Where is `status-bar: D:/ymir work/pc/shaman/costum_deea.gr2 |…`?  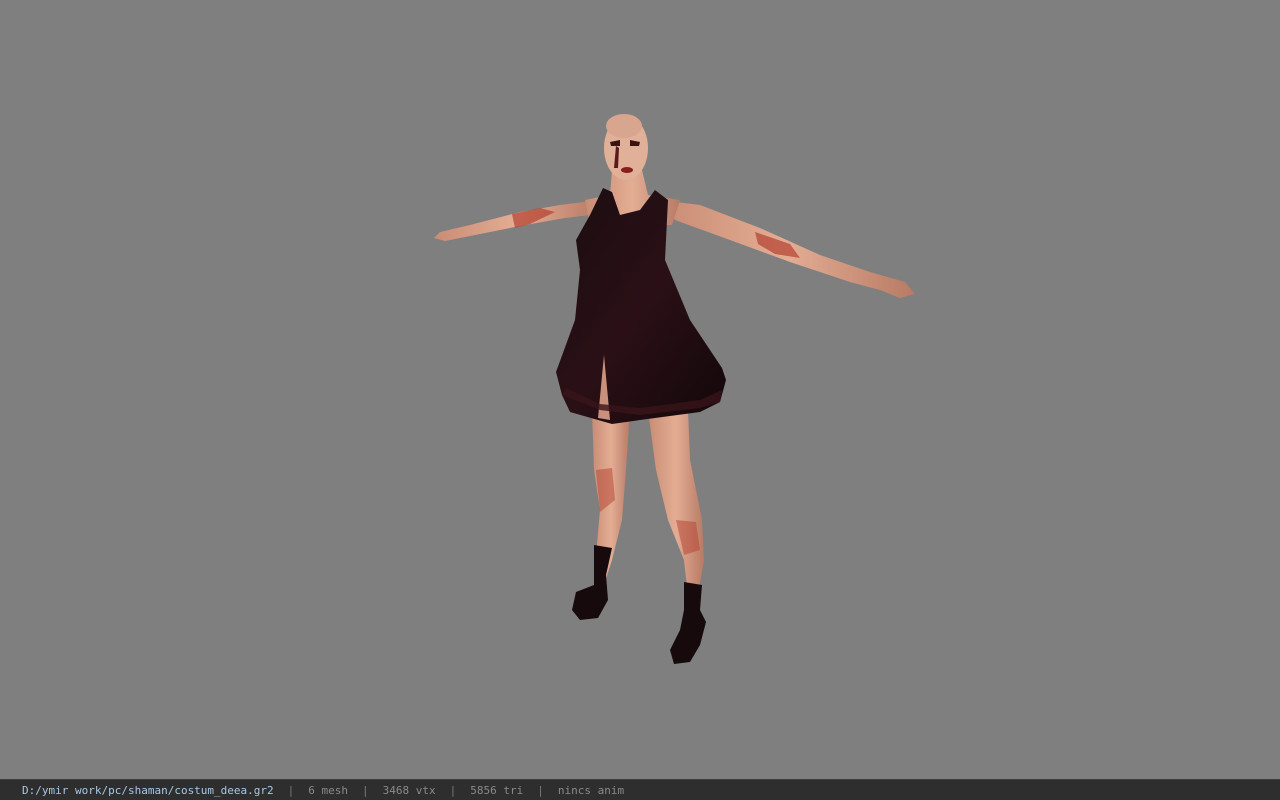
status-bar: D:/ymir work/pc/shaman/costum_deea.gr2 |… is located at coordinates (640, 789).